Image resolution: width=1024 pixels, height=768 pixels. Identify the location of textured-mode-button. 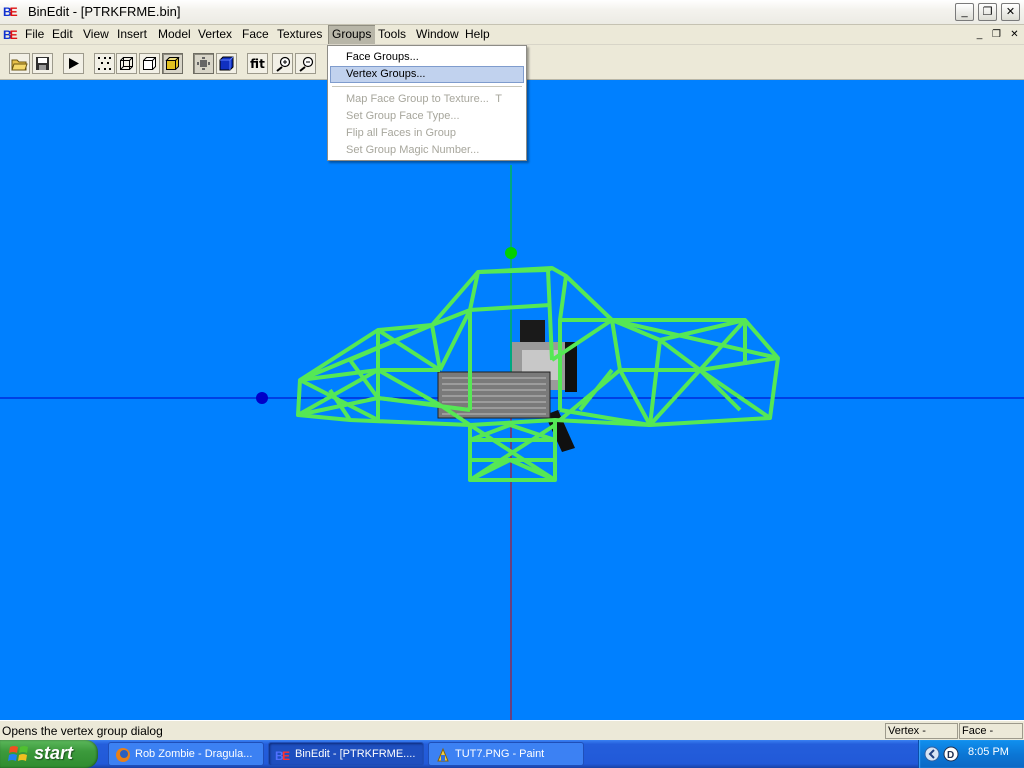
(226, 63).